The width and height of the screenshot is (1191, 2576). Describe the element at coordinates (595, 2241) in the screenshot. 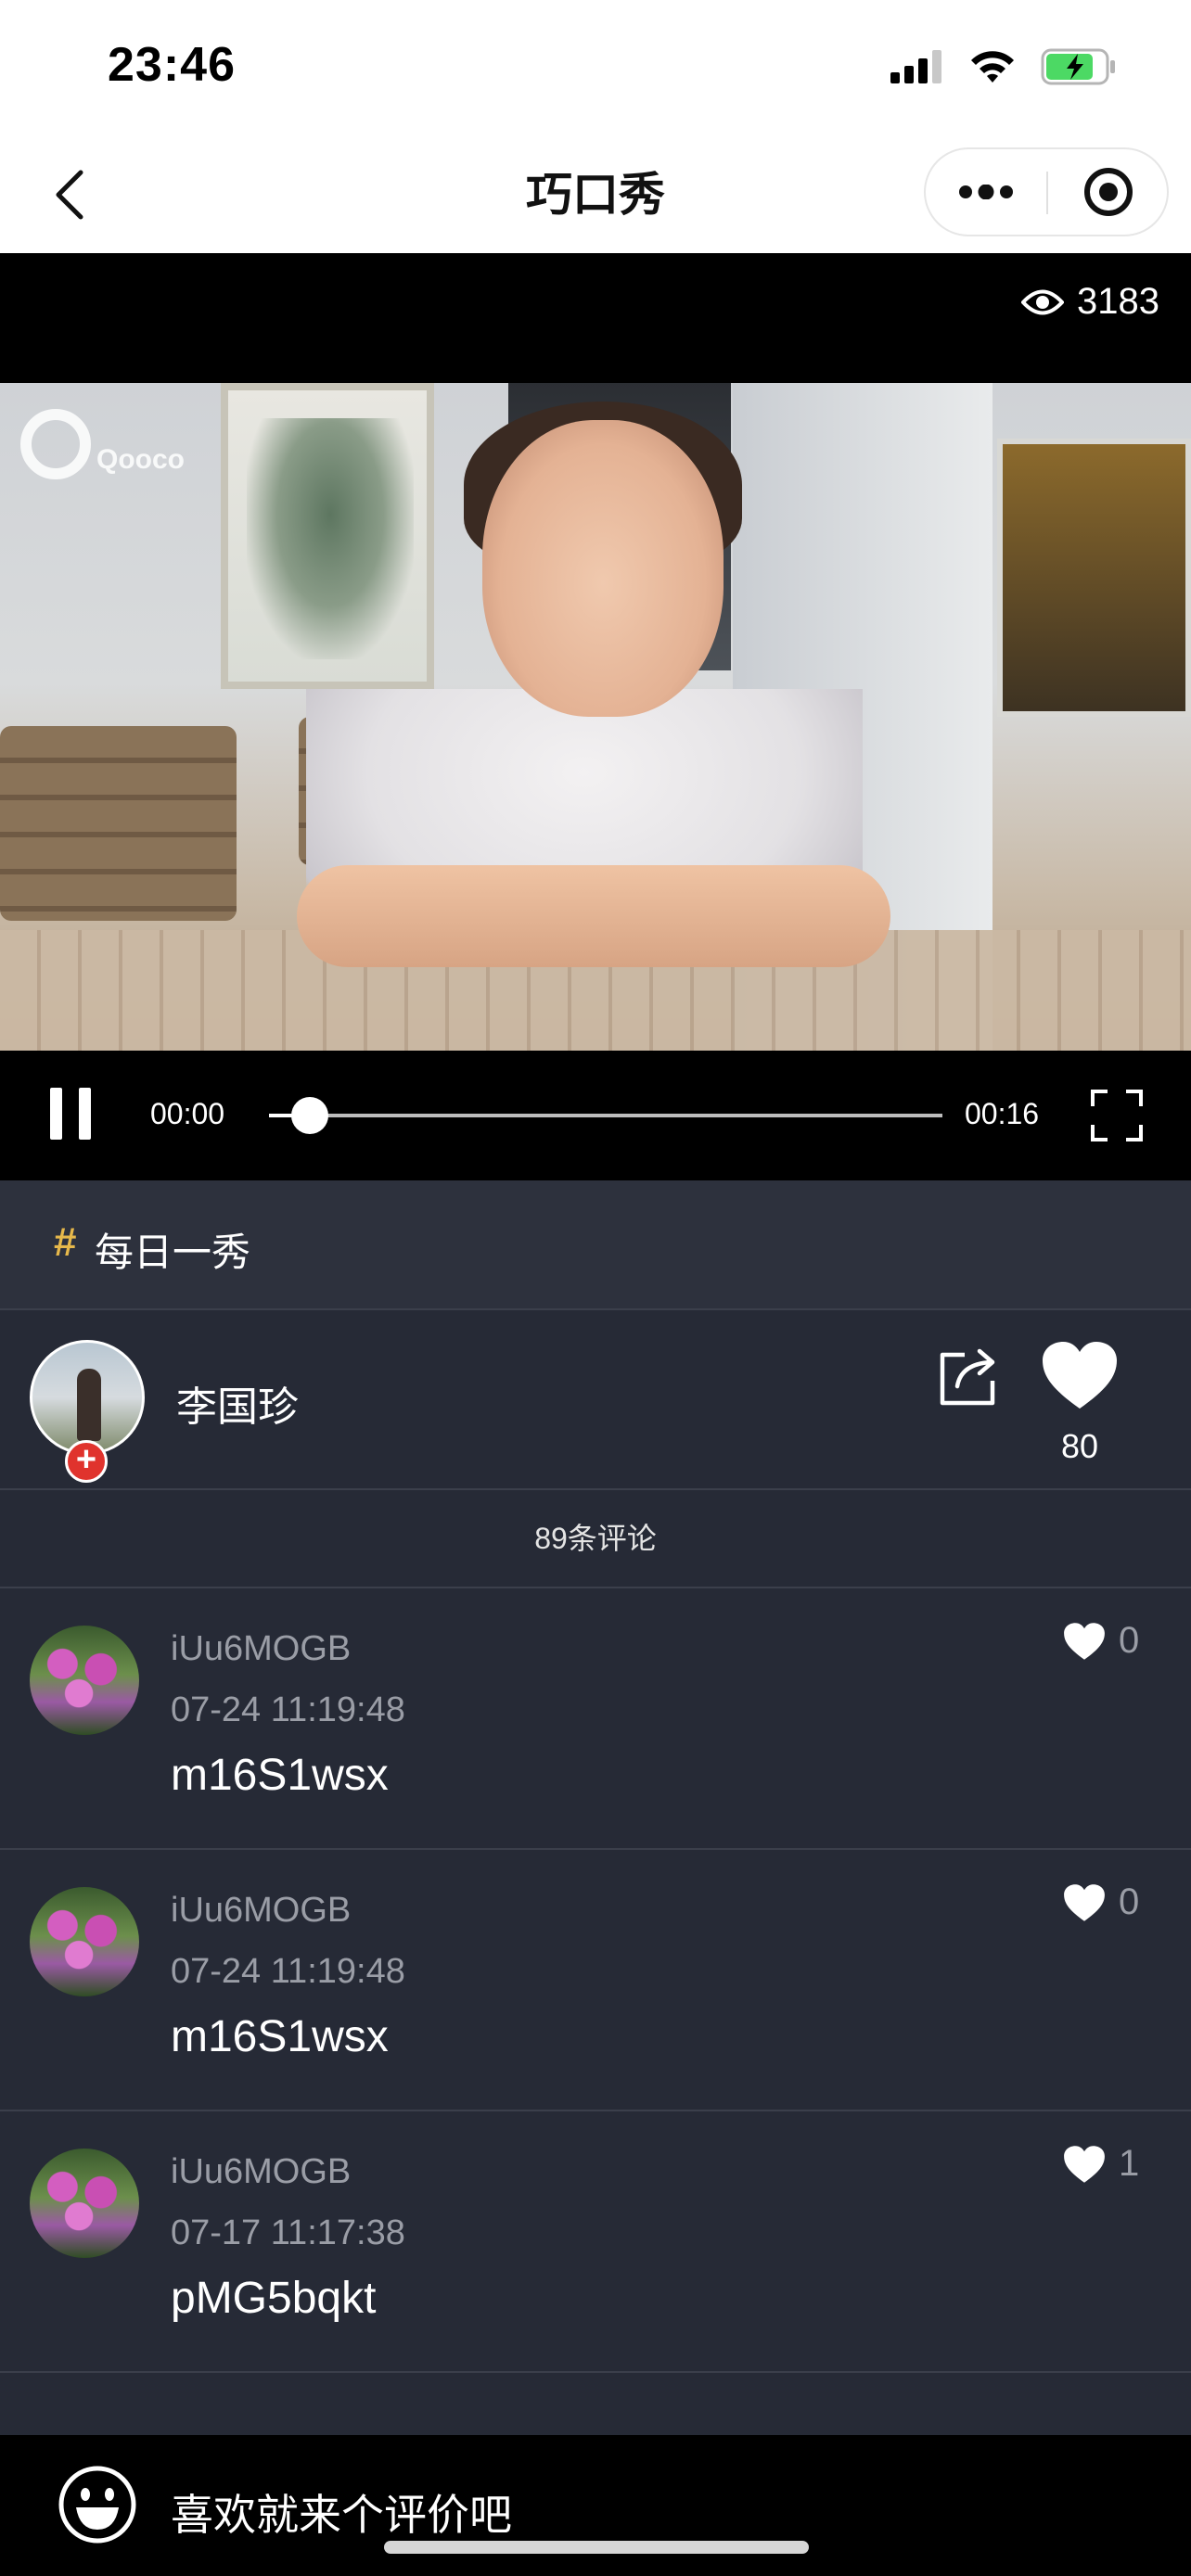

I see `comment-item: iUu6MOGB 07-17 11:17:38 pMG5bqkt 1` at that location.